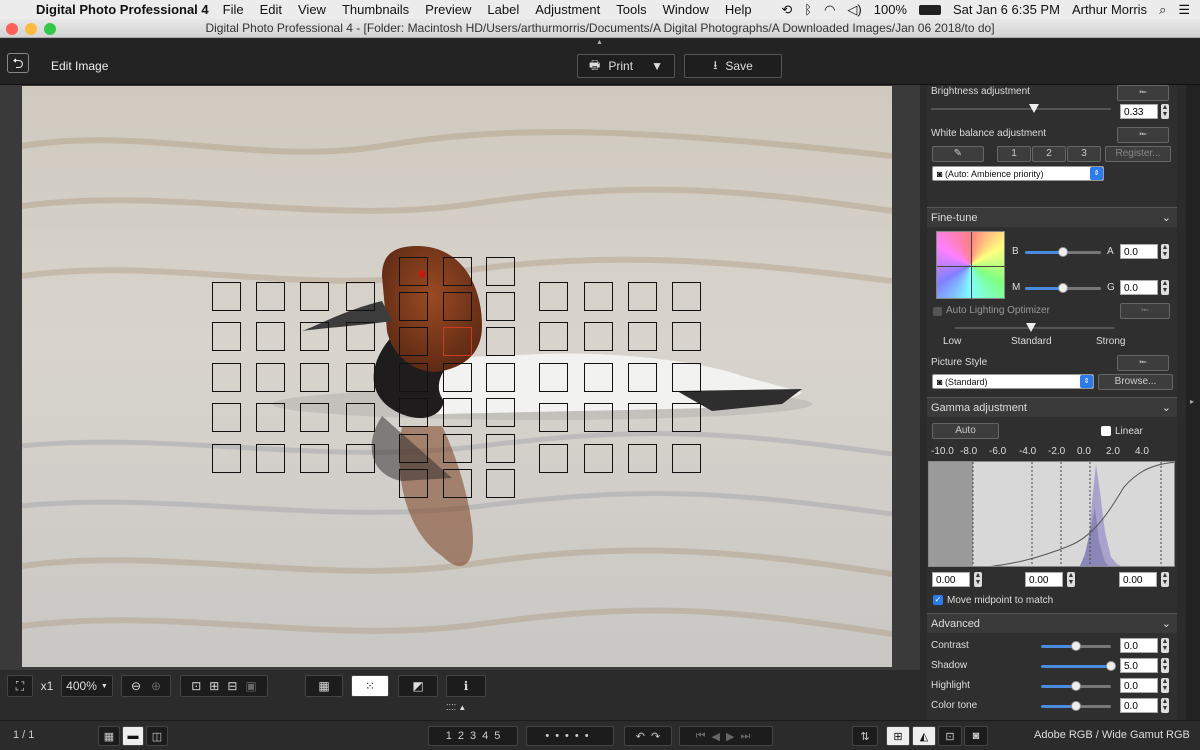 Image resolution: width=1200 pixels, height=750 pixels. What do you see at coordinates (1184, 10) in the screenshot?
I see `list-icon: ☰` at bounding box center [1184, 10].